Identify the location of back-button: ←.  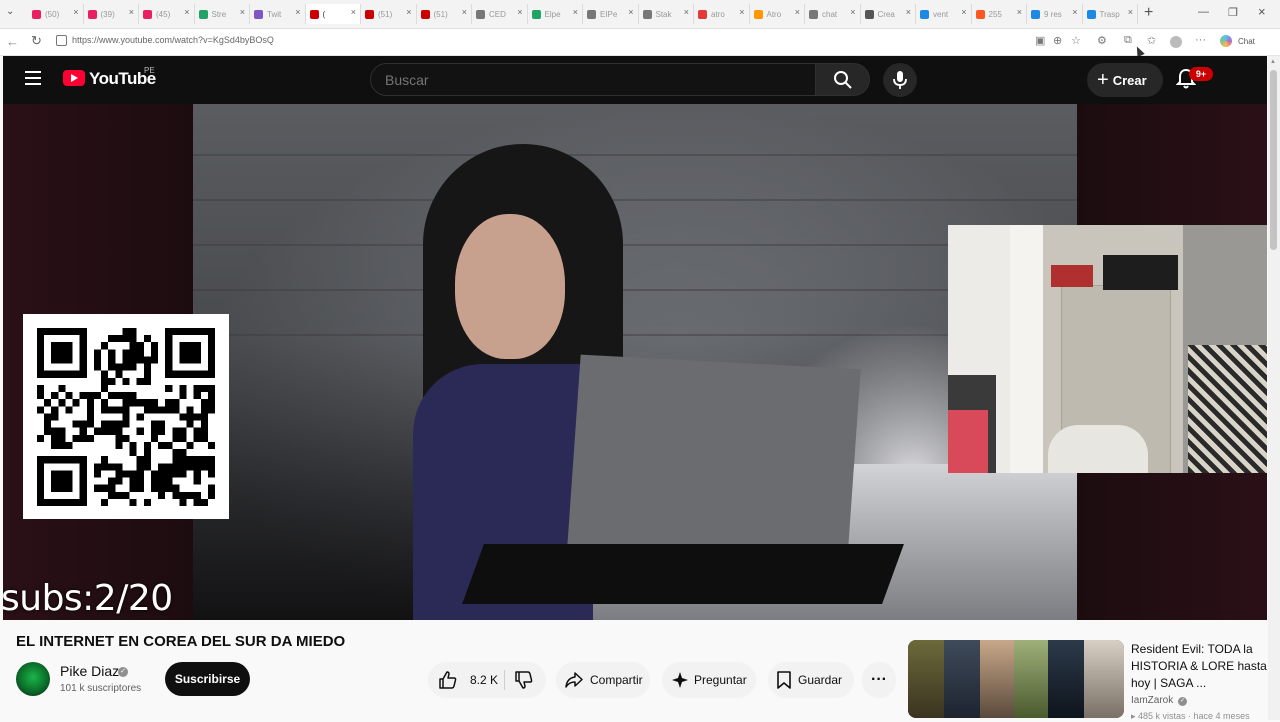
(12, 41).